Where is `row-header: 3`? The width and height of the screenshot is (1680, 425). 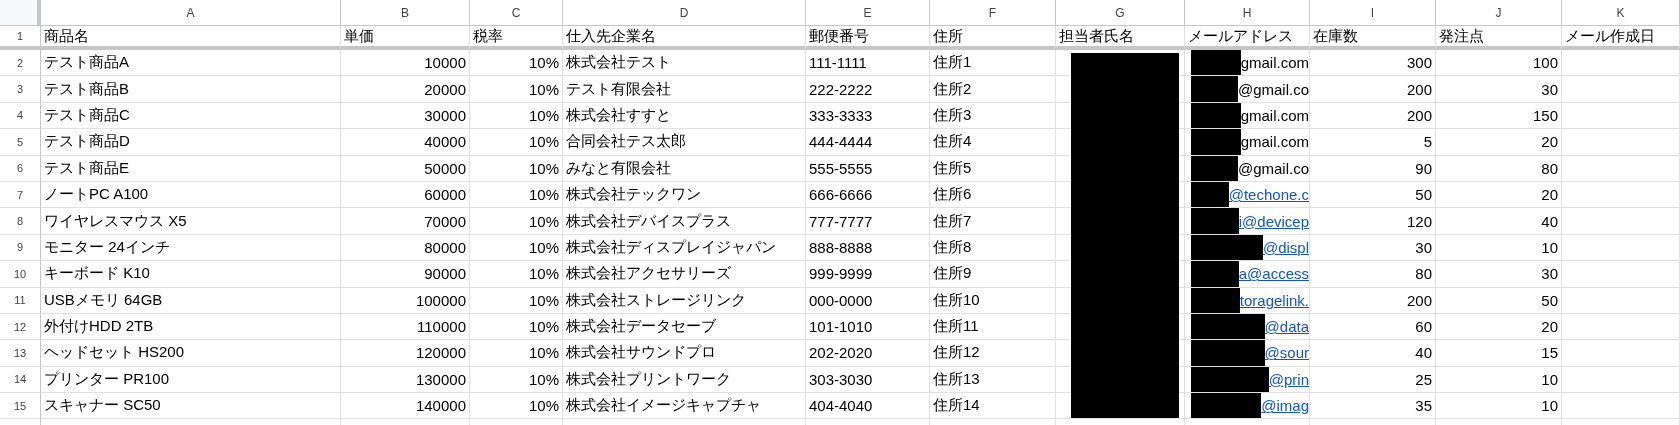 row-header: 3 is located at coordinates (20, 89).